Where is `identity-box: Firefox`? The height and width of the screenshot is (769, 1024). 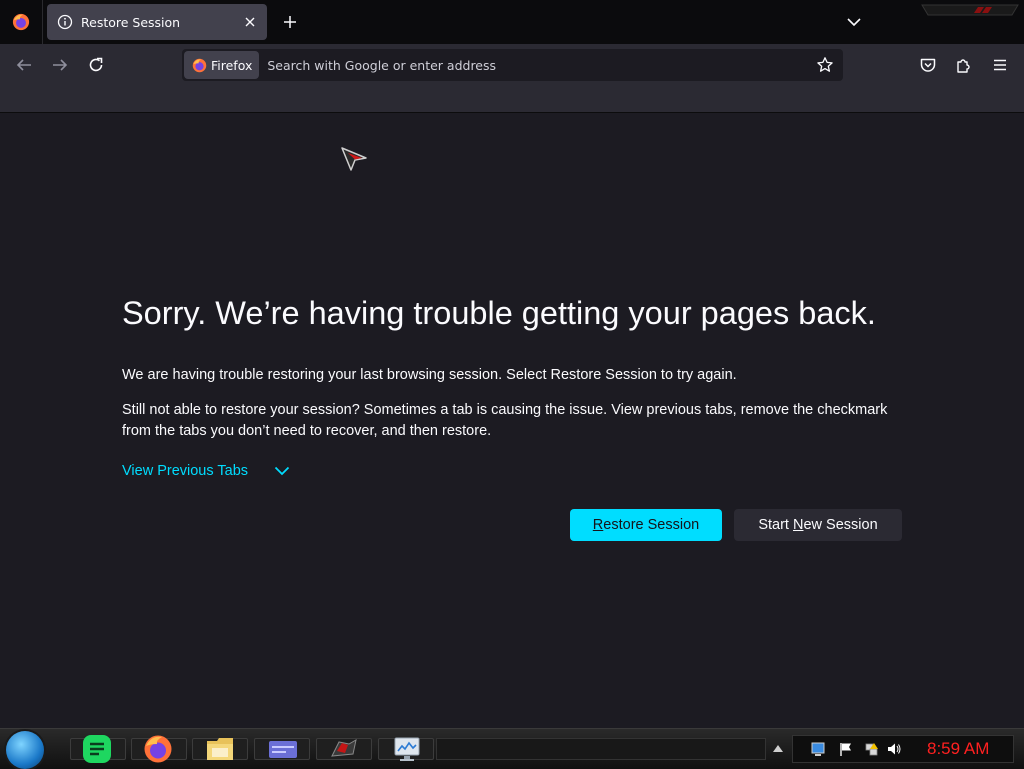 identity-box: Firefox is located at coordinates (222, 65).